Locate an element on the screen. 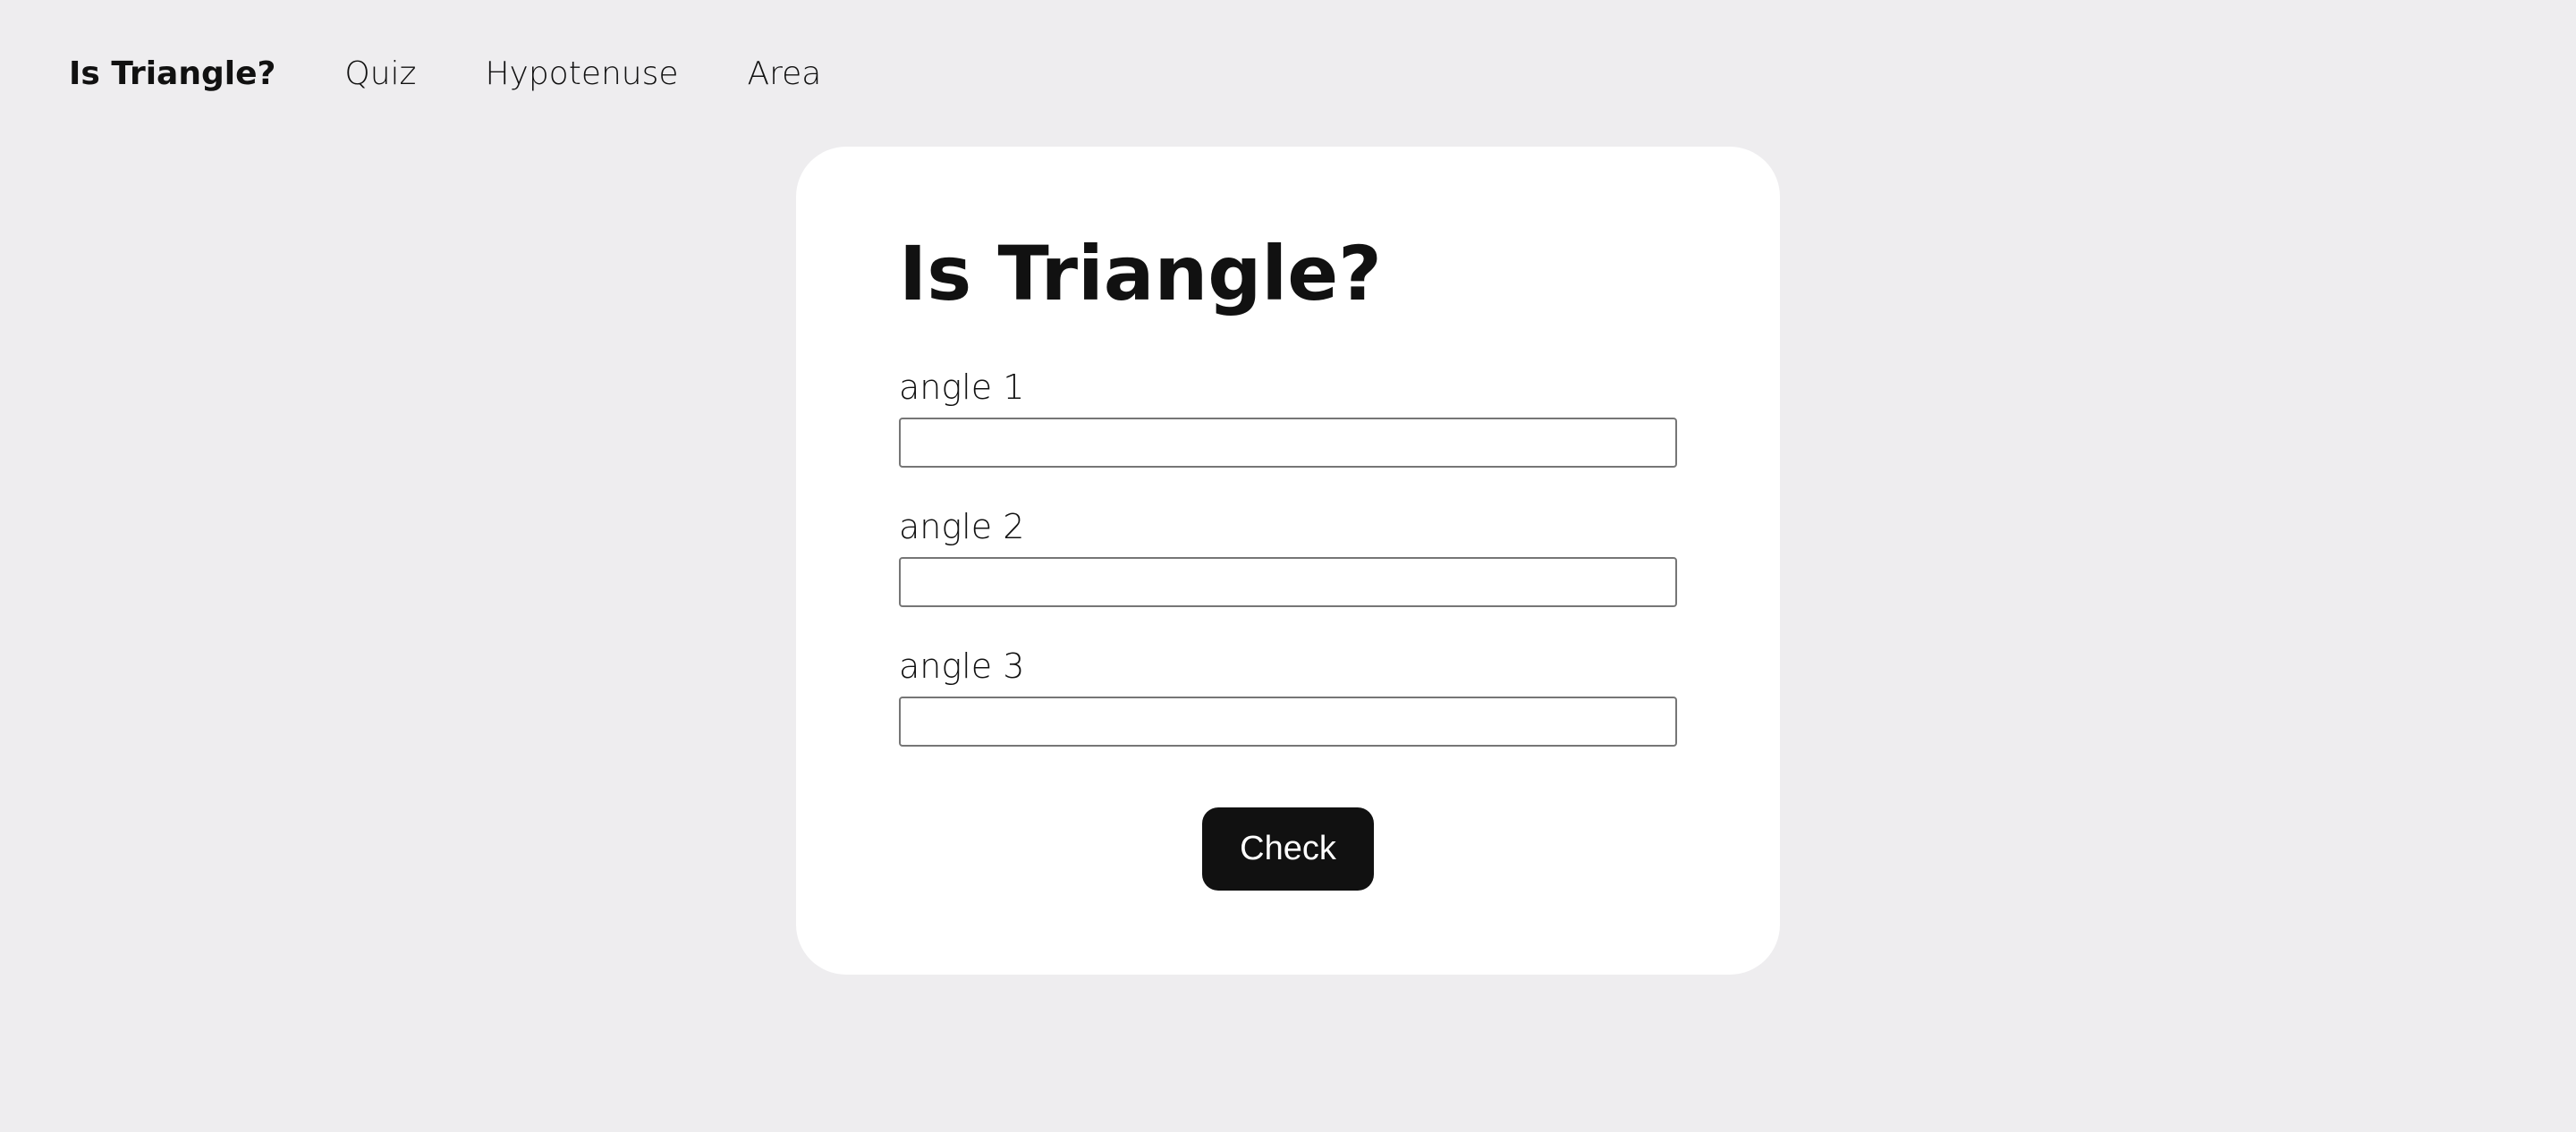 The image size is (2576, 1132). nav-link-area: Area is located at coordinates (785, 73).